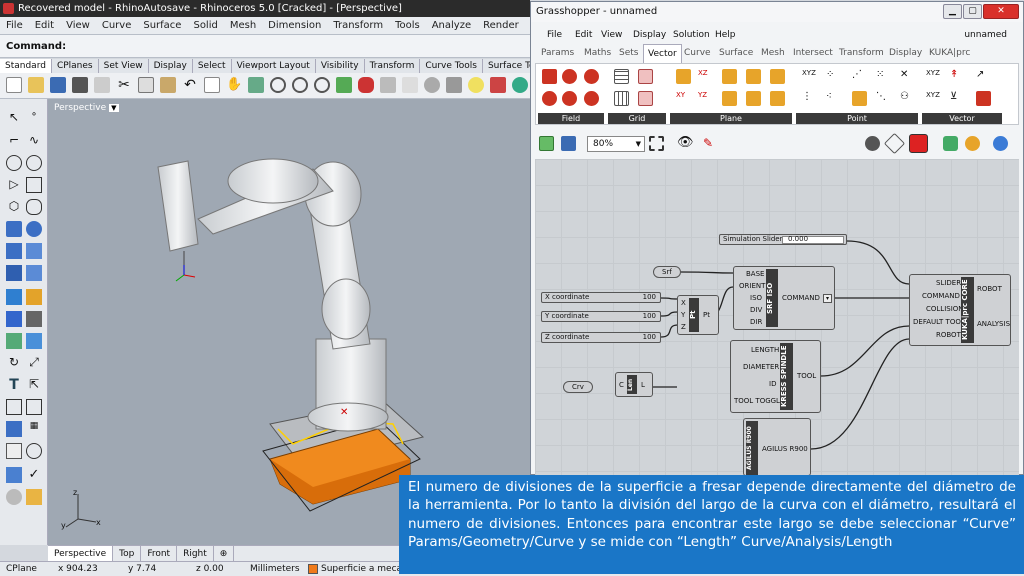 This screenshot has height=576, width=1024. What do you see at coordinates (14, 117) in the screenshot?
I see `select-arrow-icon: ↖` at bounding box center [14, 117].